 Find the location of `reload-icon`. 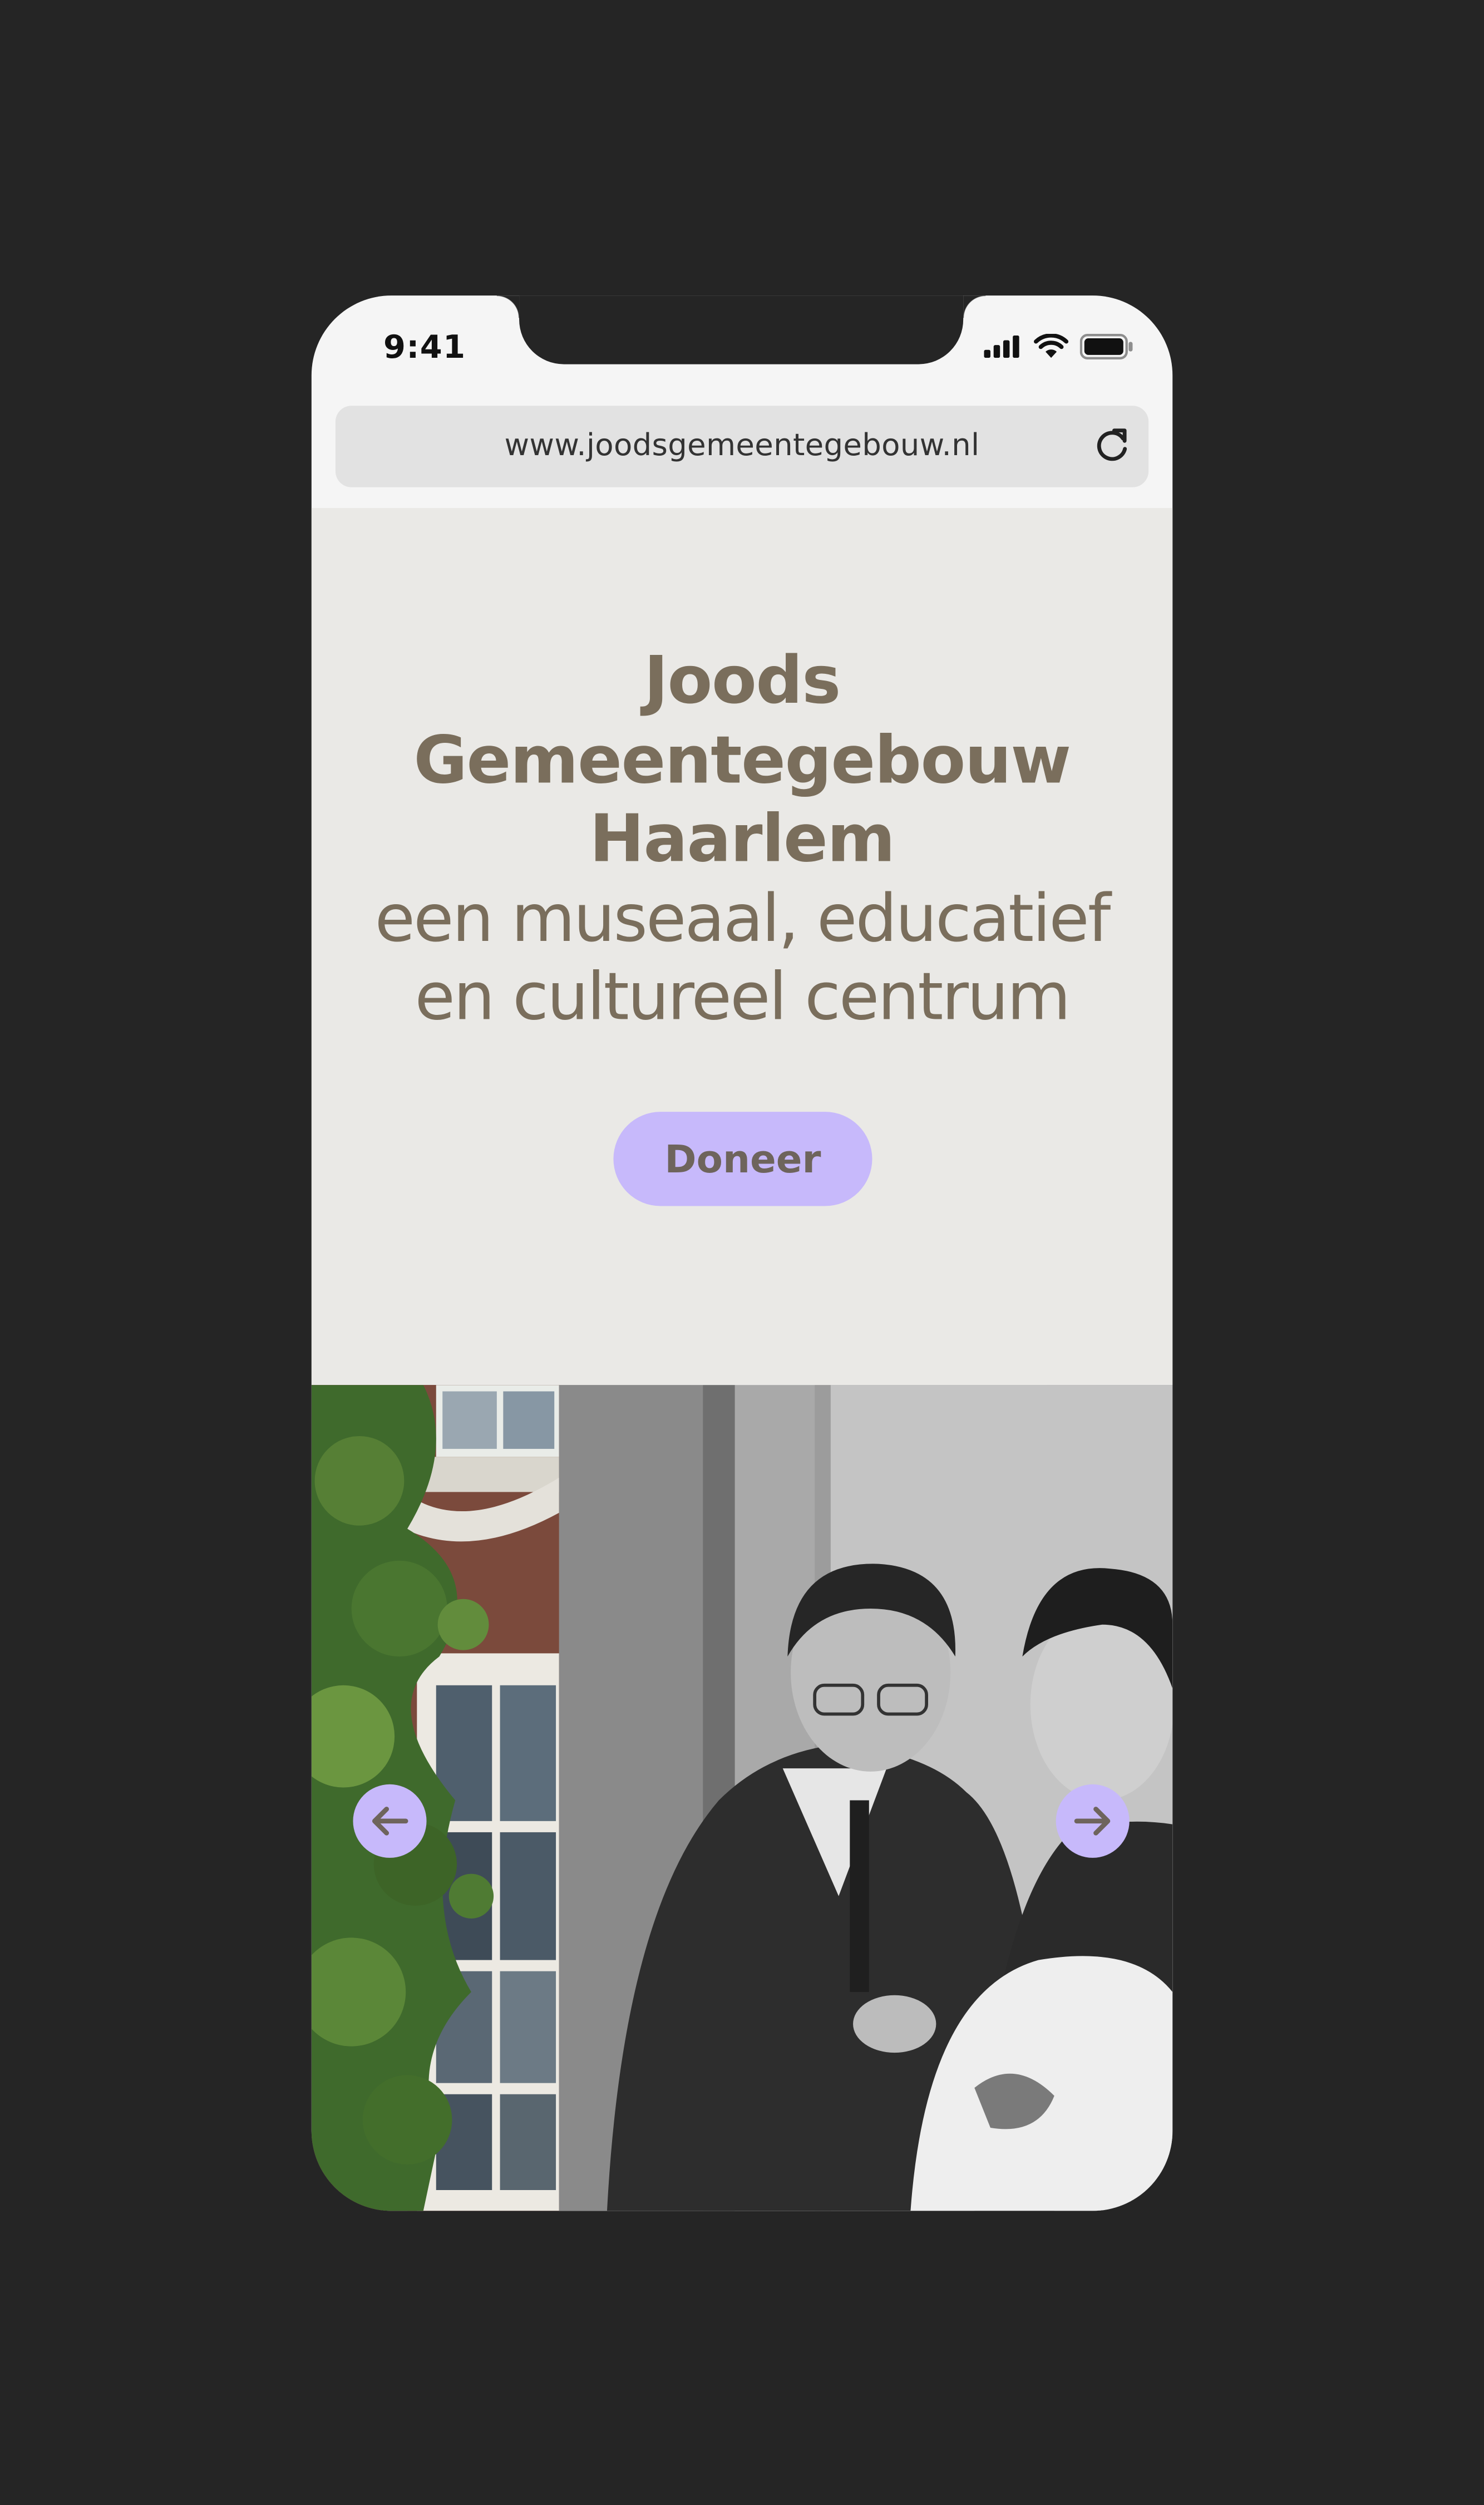

reload-icon is located at coordinates (1112, 446).